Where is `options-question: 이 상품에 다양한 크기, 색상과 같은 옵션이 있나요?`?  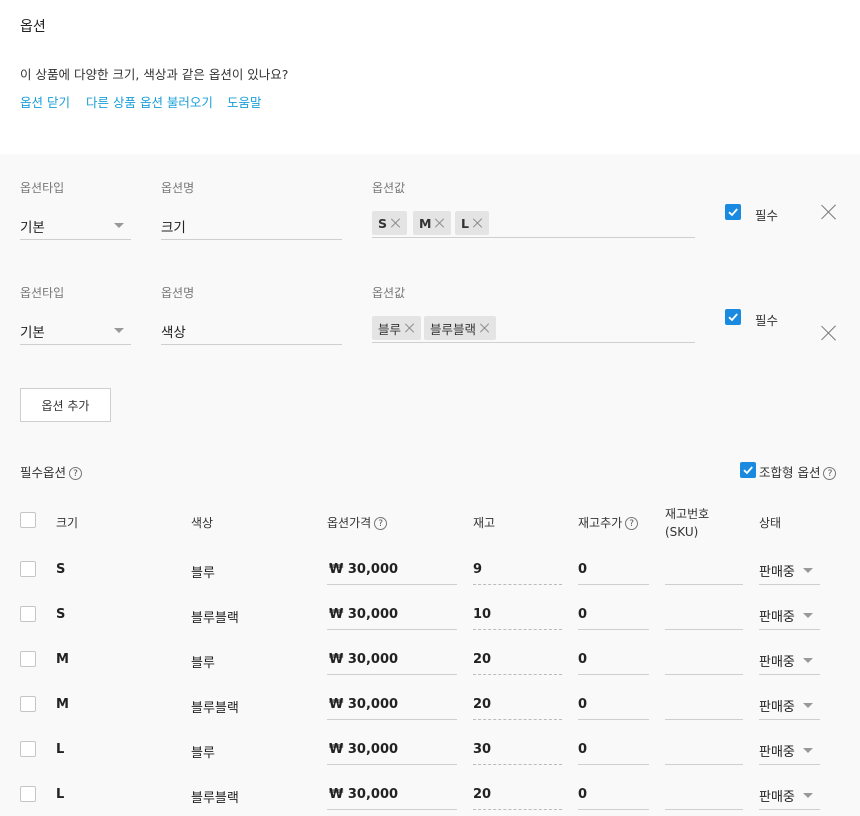
options-question: 이 상품에 다양한 크기, 색상과 같은 옵션이 있나요? is located at coordinates (154, 74).